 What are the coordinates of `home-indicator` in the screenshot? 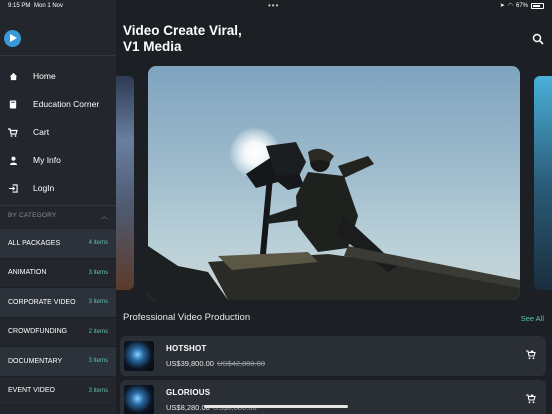 It's located at (276, 406).